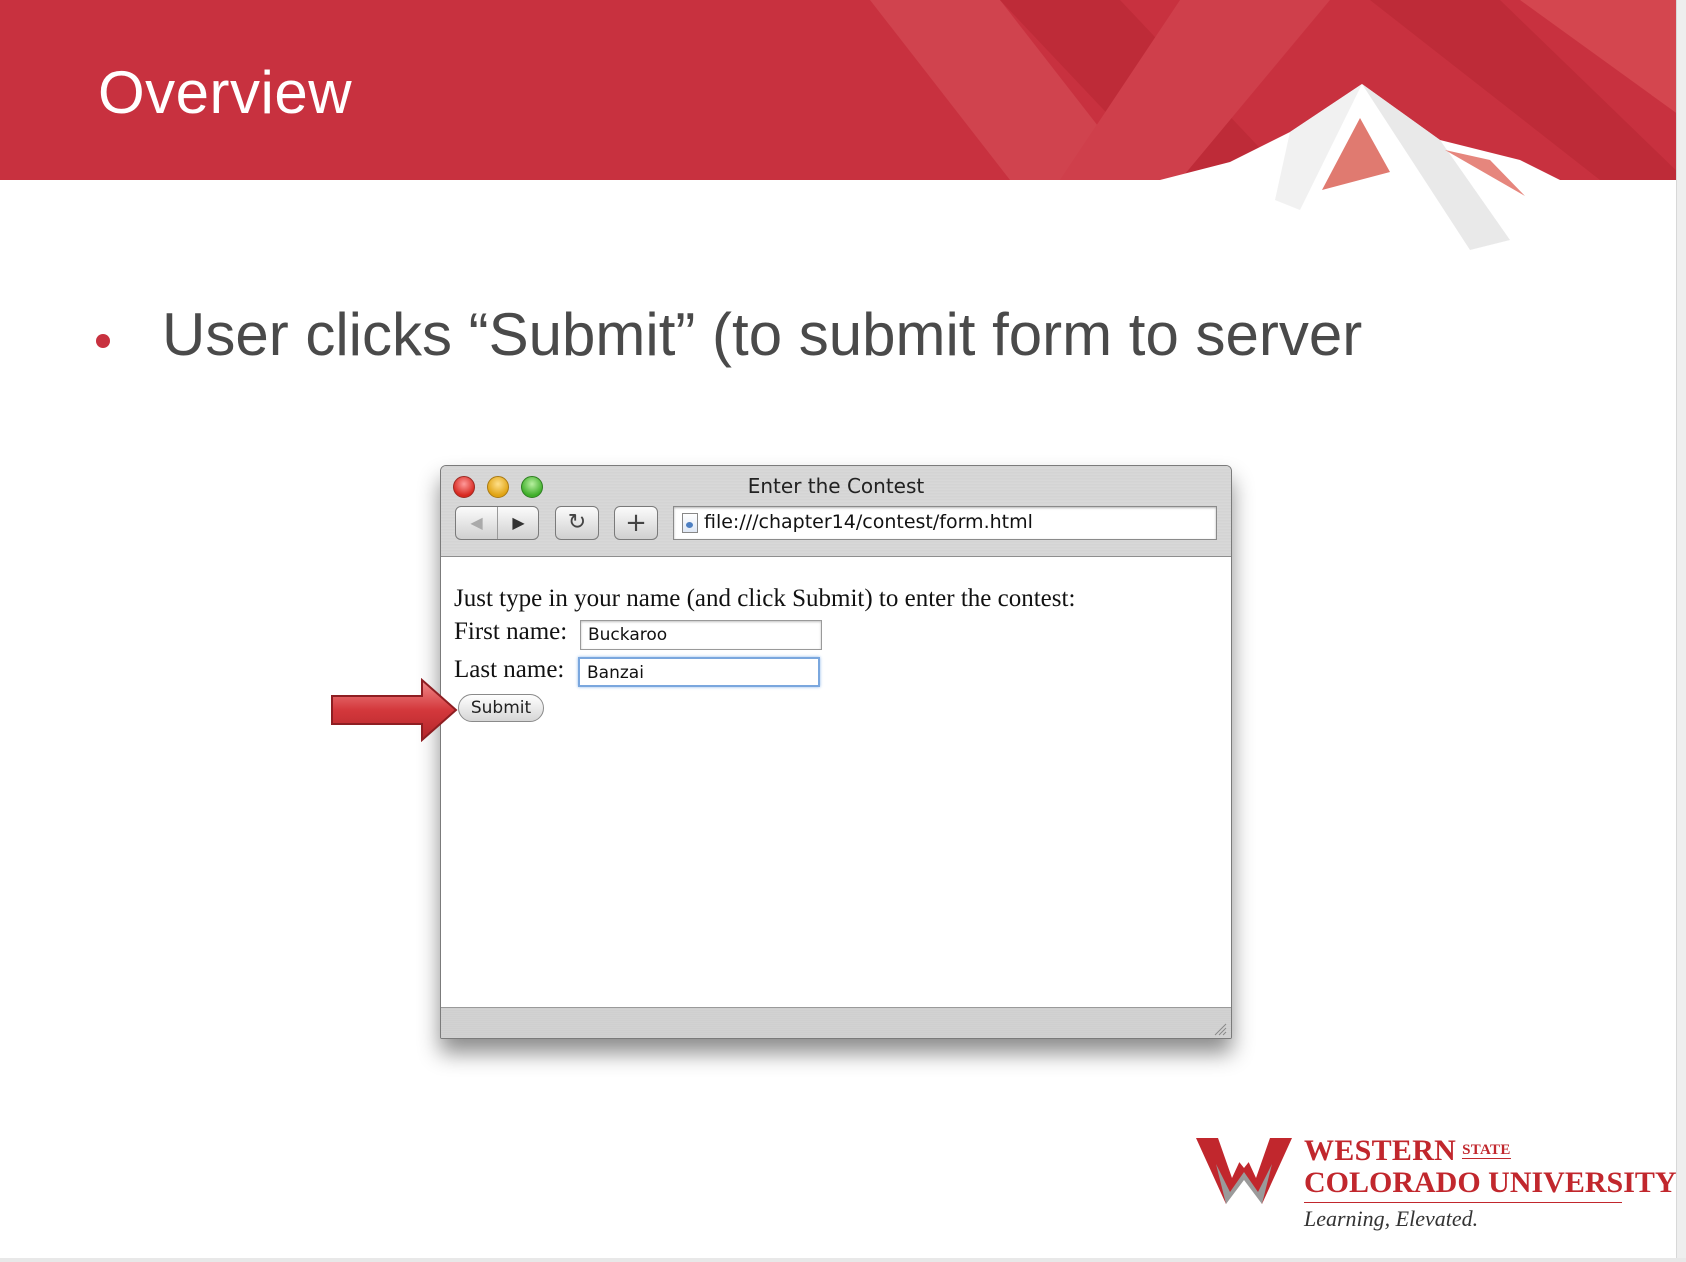  I want to click on logo-wordmark-line1: WESTERN STATE, so click(1407, 1151).